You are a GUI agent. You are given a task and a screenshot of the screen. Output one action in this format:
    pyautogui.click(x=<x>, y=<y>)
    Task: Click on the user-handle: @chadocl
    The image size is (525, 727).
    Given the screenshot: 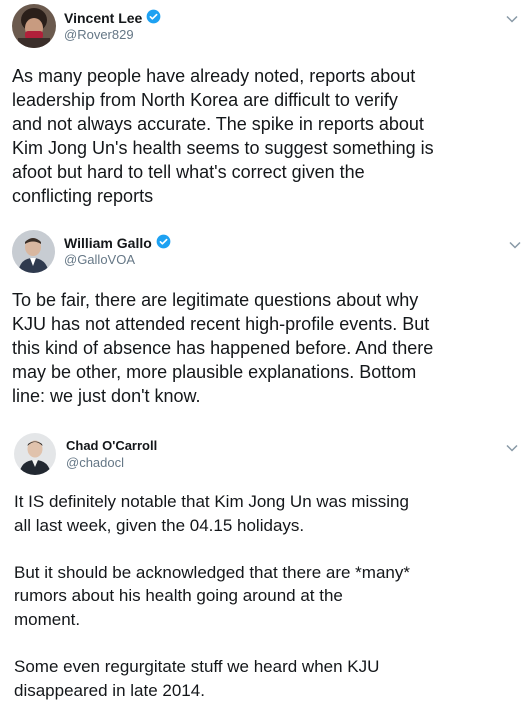 What is the action you would take?
    pyautogui.click(x=95, y=462)
    